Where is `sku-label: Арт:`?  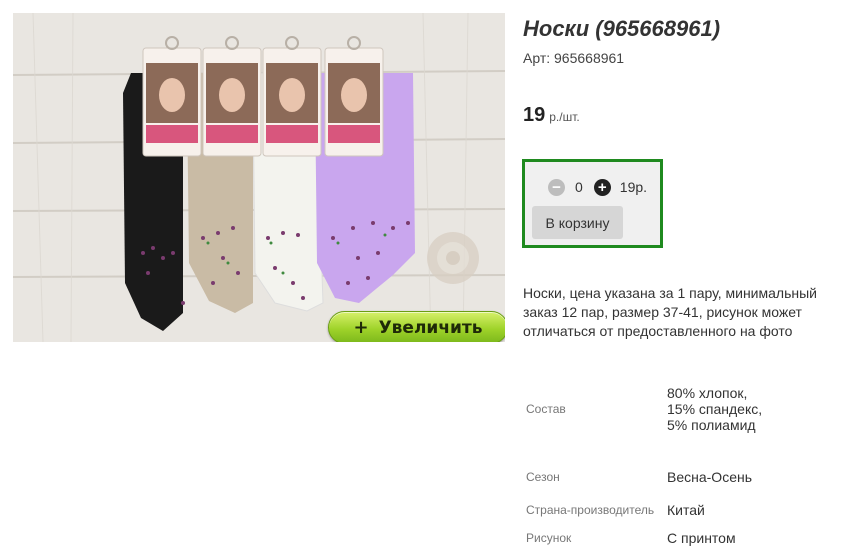 sku-label: Арт: is located at coordinates (537, 58).